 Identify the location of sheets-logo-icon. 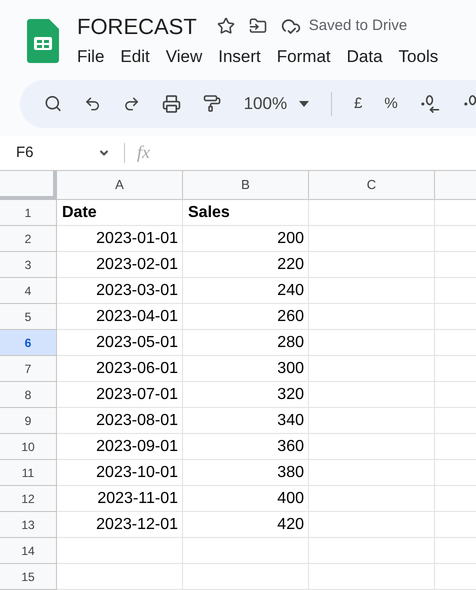
(43, 41).